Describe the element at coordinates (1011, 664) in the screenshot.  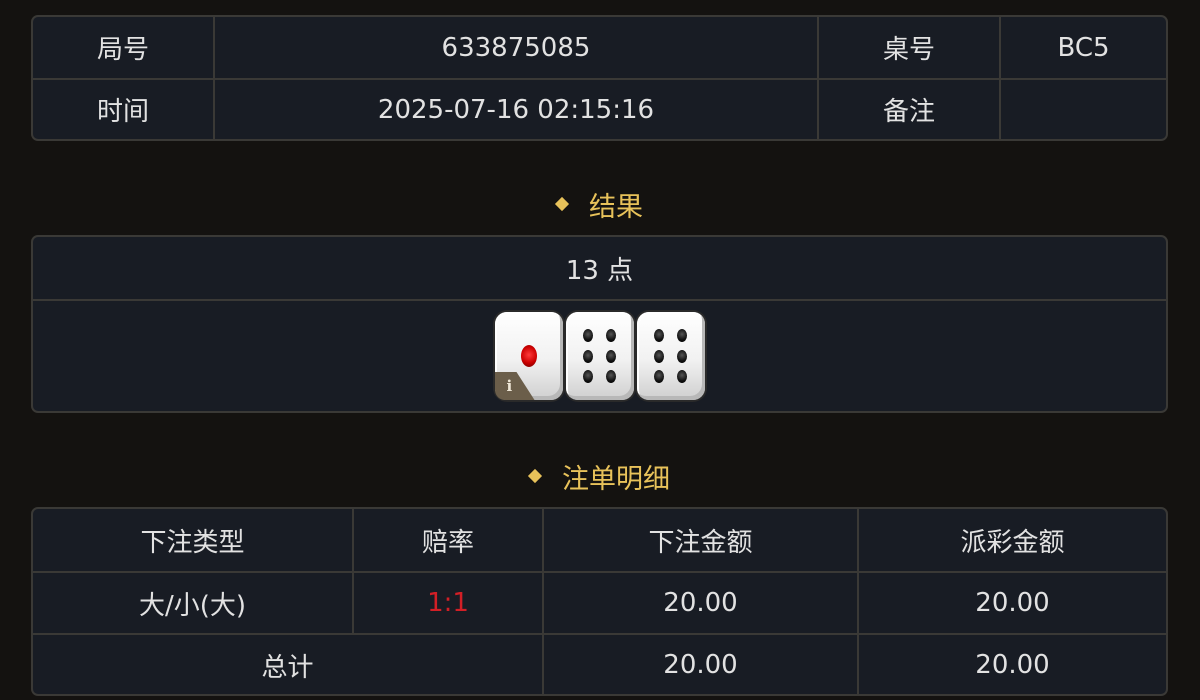
I see `total-payout: 20.00` at that location.